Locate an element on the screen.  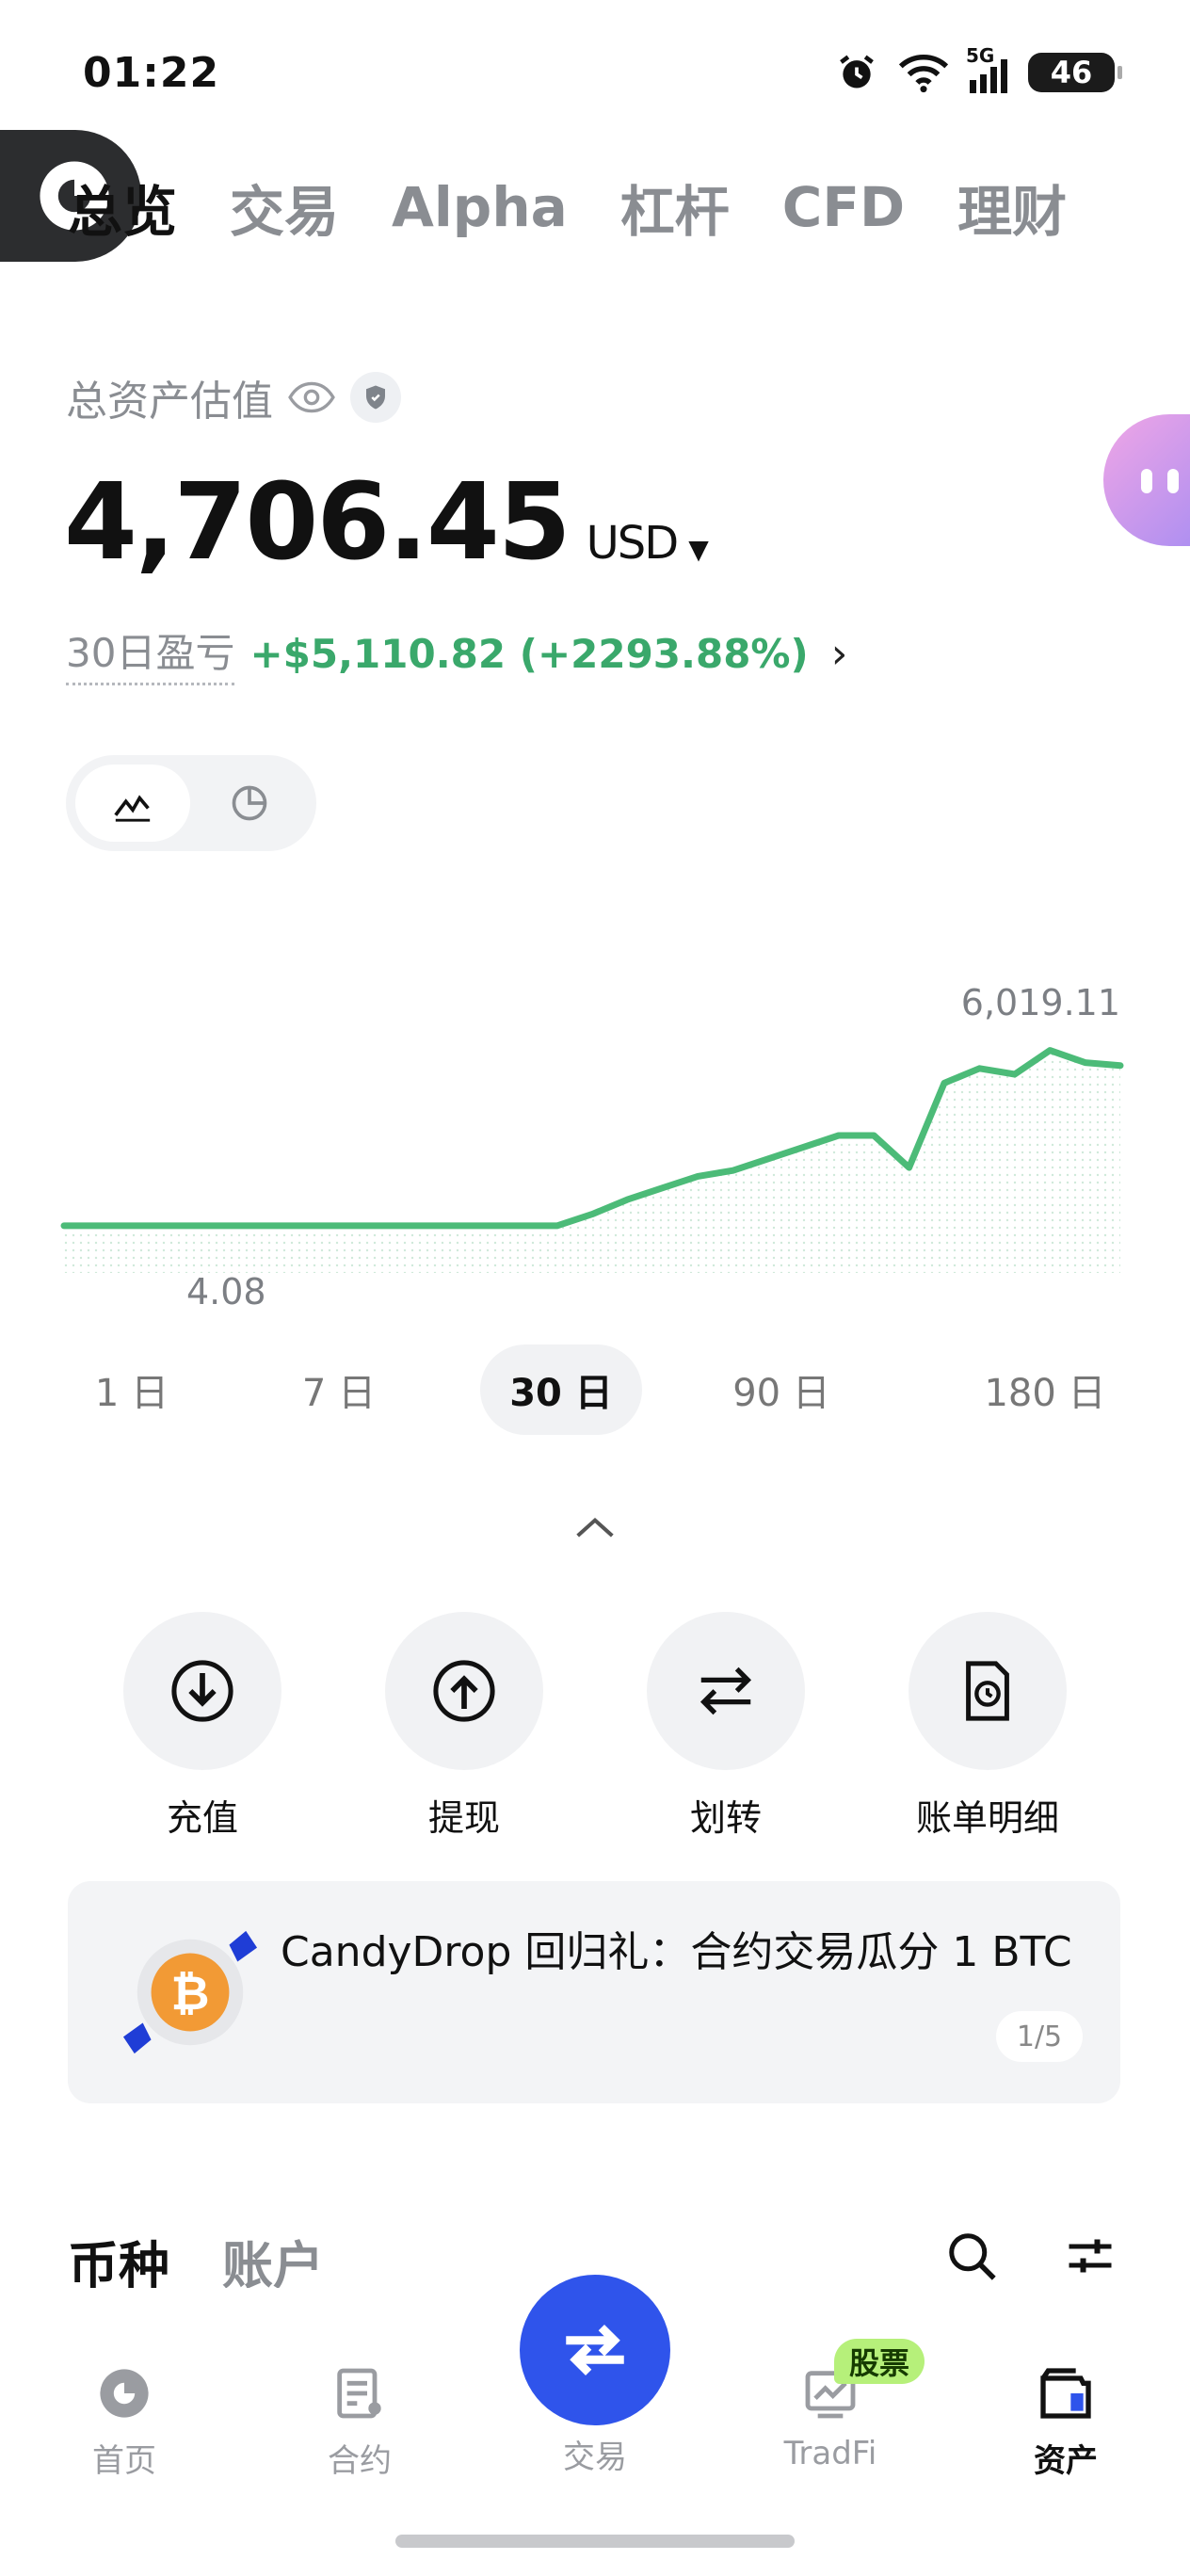
asset-title-row: 总资产估值 is located at coordinates (234, 397).